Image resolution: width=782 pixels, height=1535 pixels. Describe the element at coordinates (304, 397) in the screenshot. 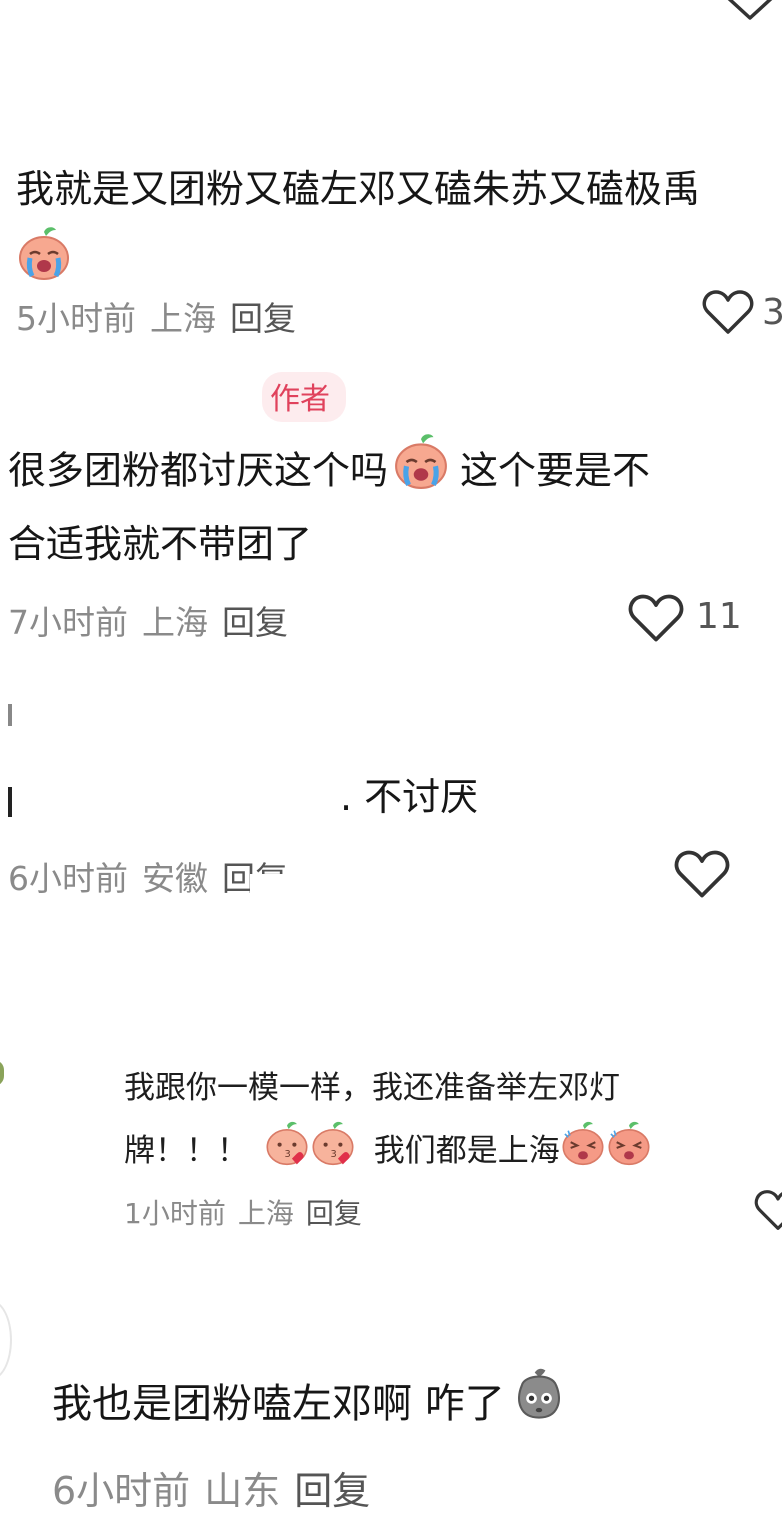

I see `author-badge: 作者` at that location.